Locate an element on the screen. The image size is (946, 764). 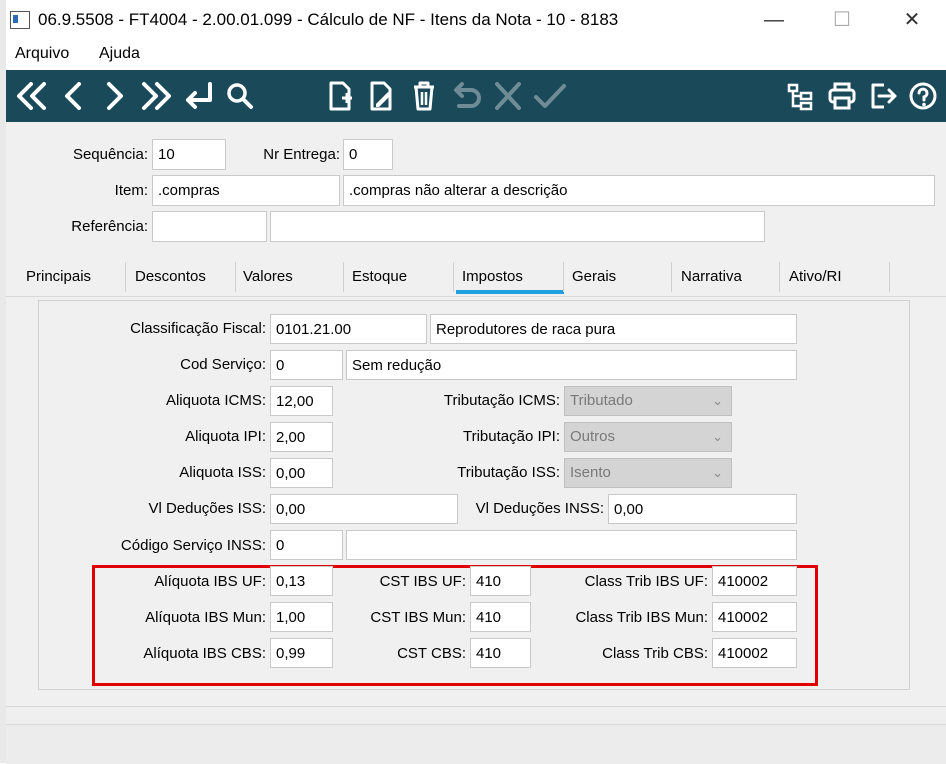
menu-ajuda: Ajuda is located at coordinates (119, 54).